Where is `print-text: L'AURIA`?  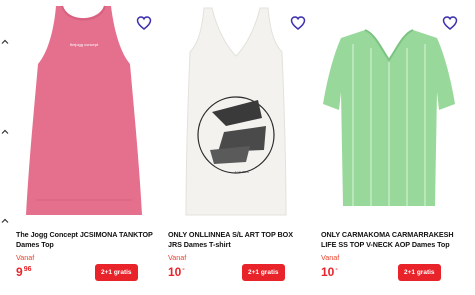 print-text: L'AURIA is located at coordinates (242, 172).